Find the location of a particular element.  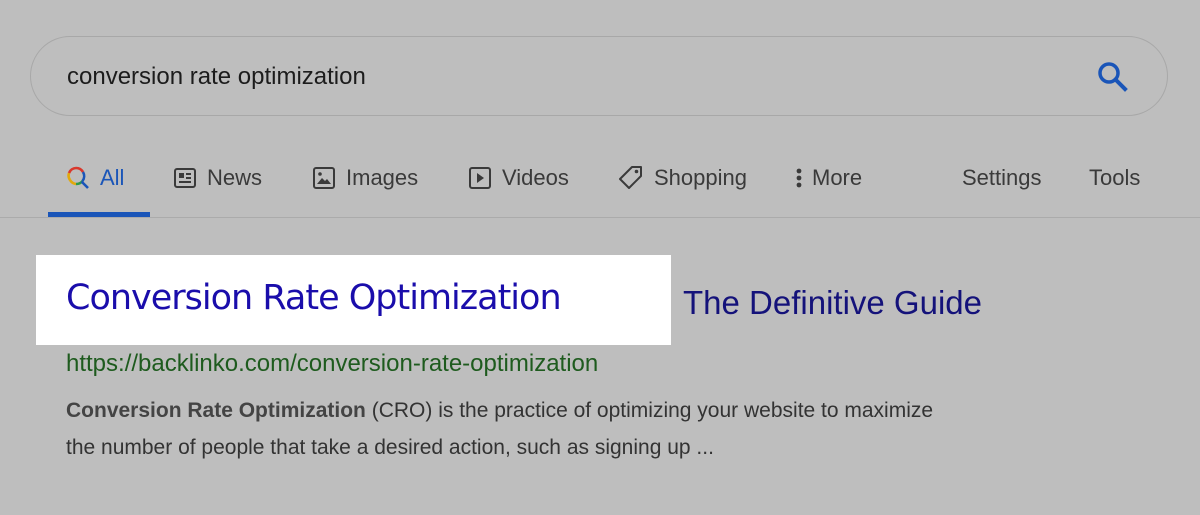

snippet-bold-term: Conversion Rate Optimization is located at coordinates (216, 410).